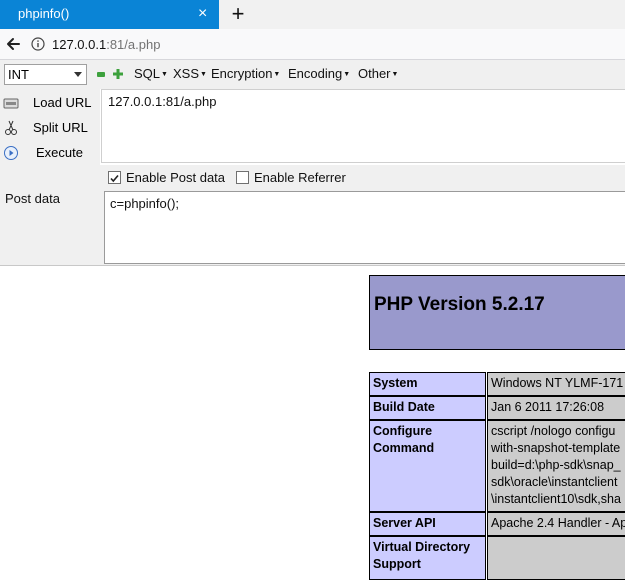 This screenshot has width=625, height=580. What do you see at coordinates (300, 177) in the screenshot?
I see `enable-referrer-label: Enable Referrer` at bounding box center [300, 177].